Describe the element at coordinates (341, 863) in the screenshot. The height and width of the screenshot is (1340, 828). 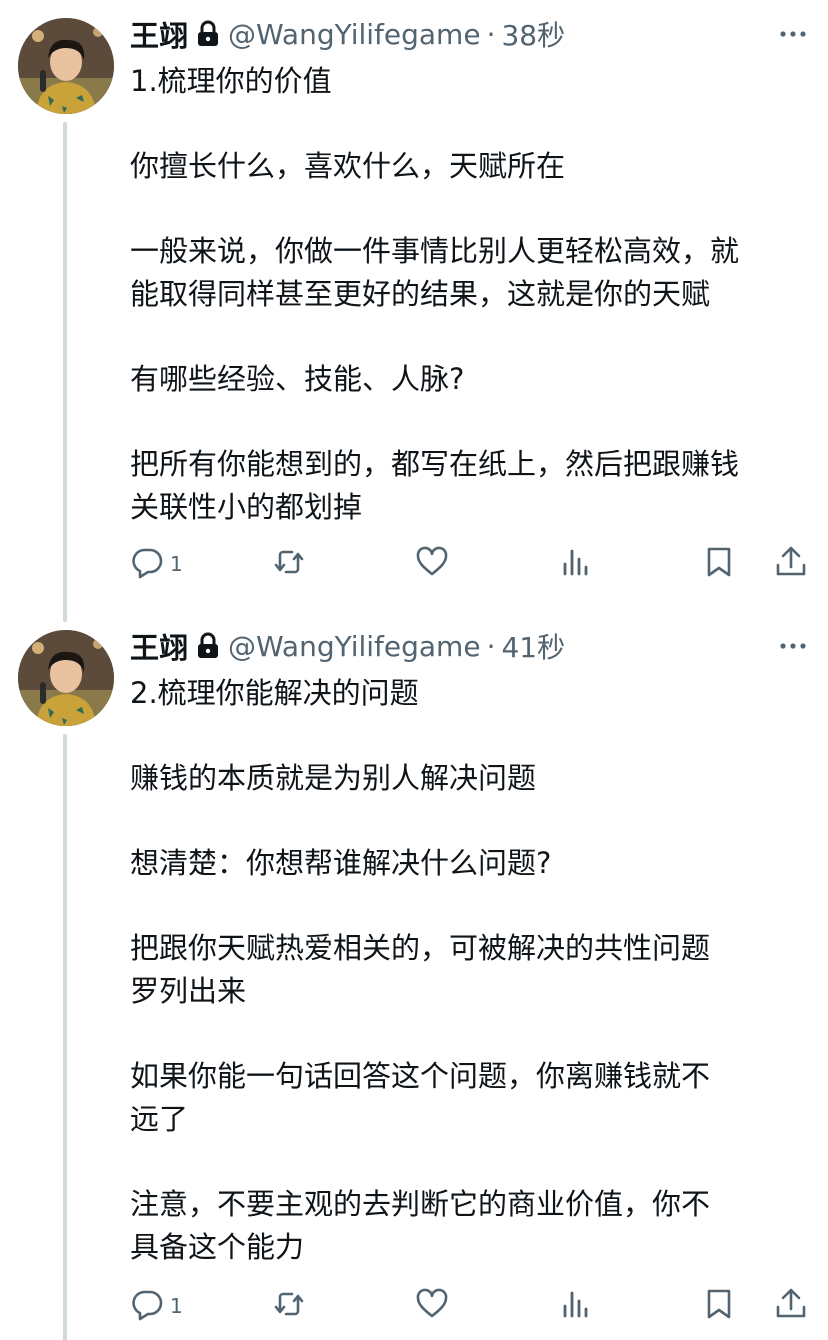
I see `tweet-paragraph: 想清楚：你想帮谁解决什么问题?` at that location.